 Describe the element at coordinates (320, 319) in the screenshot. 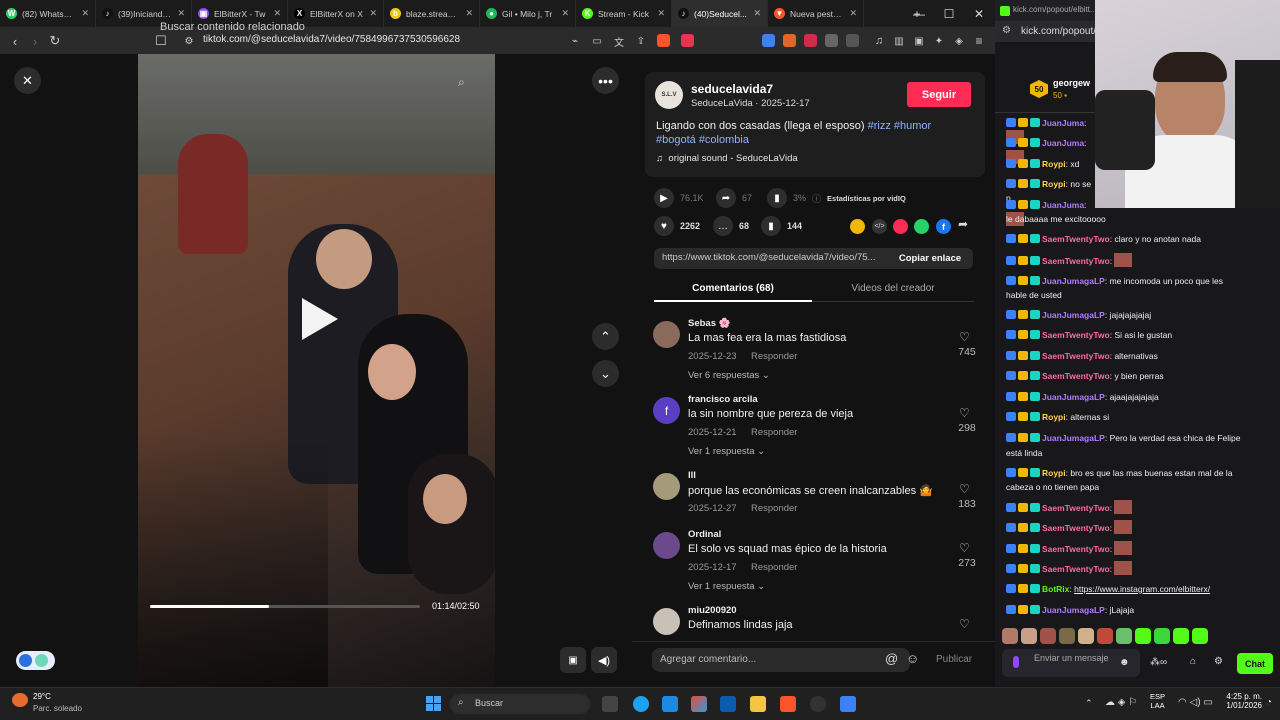

I see `play-icon` at that location.